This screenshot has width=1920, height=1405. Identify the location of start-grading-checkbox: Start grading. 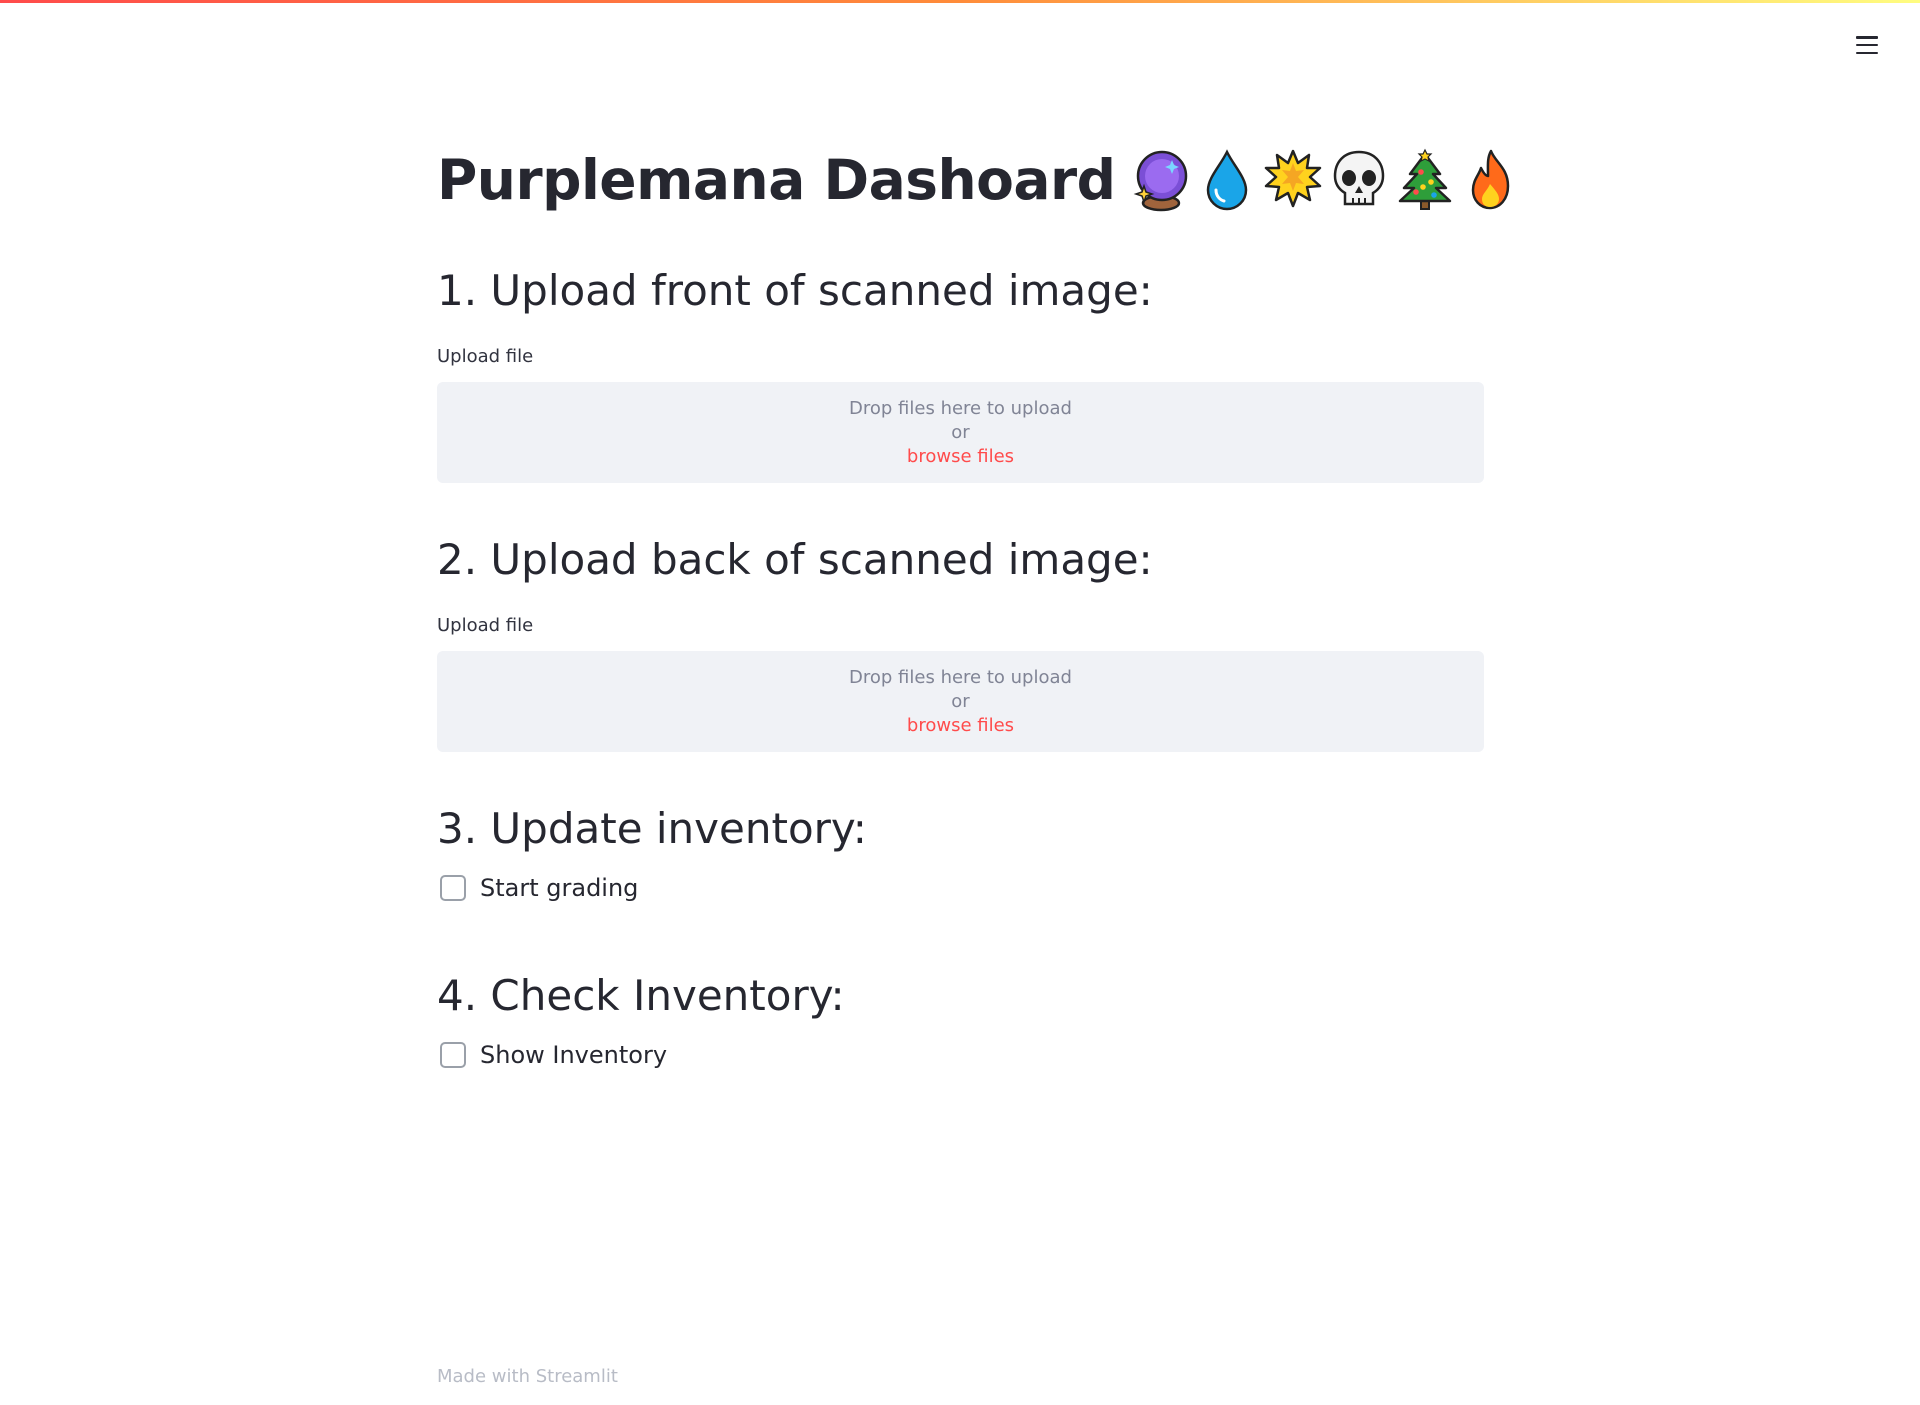
(537, 888).